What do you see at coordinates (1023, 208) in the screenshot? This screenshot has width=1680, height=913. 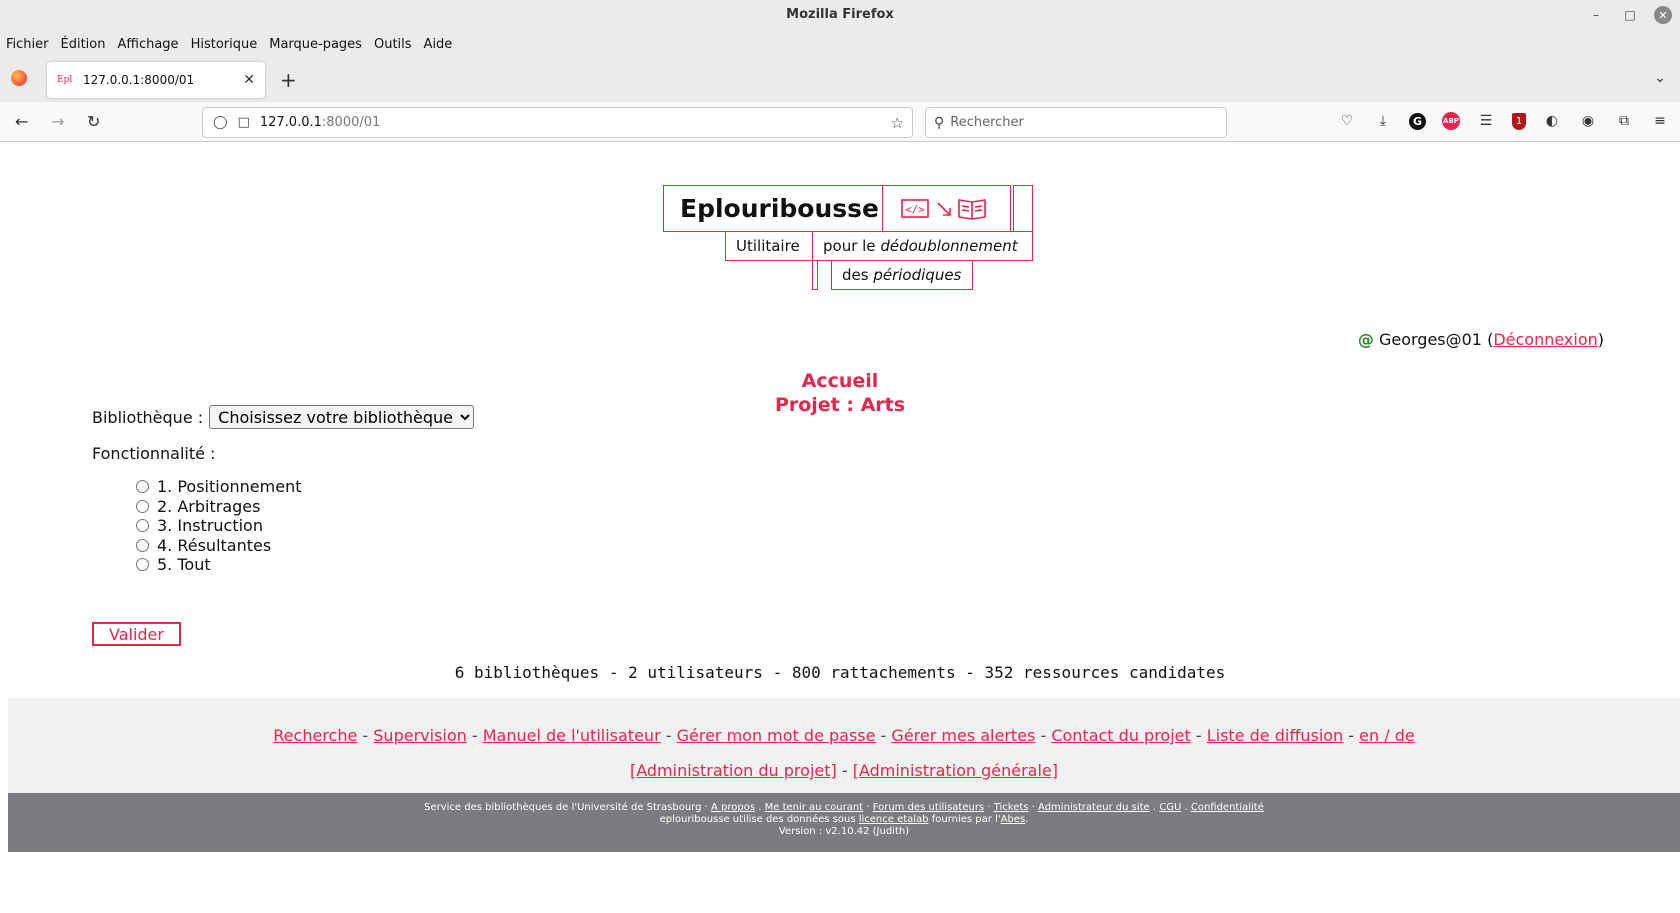 I see `logo-frame` at bounding box center [1023, 208].